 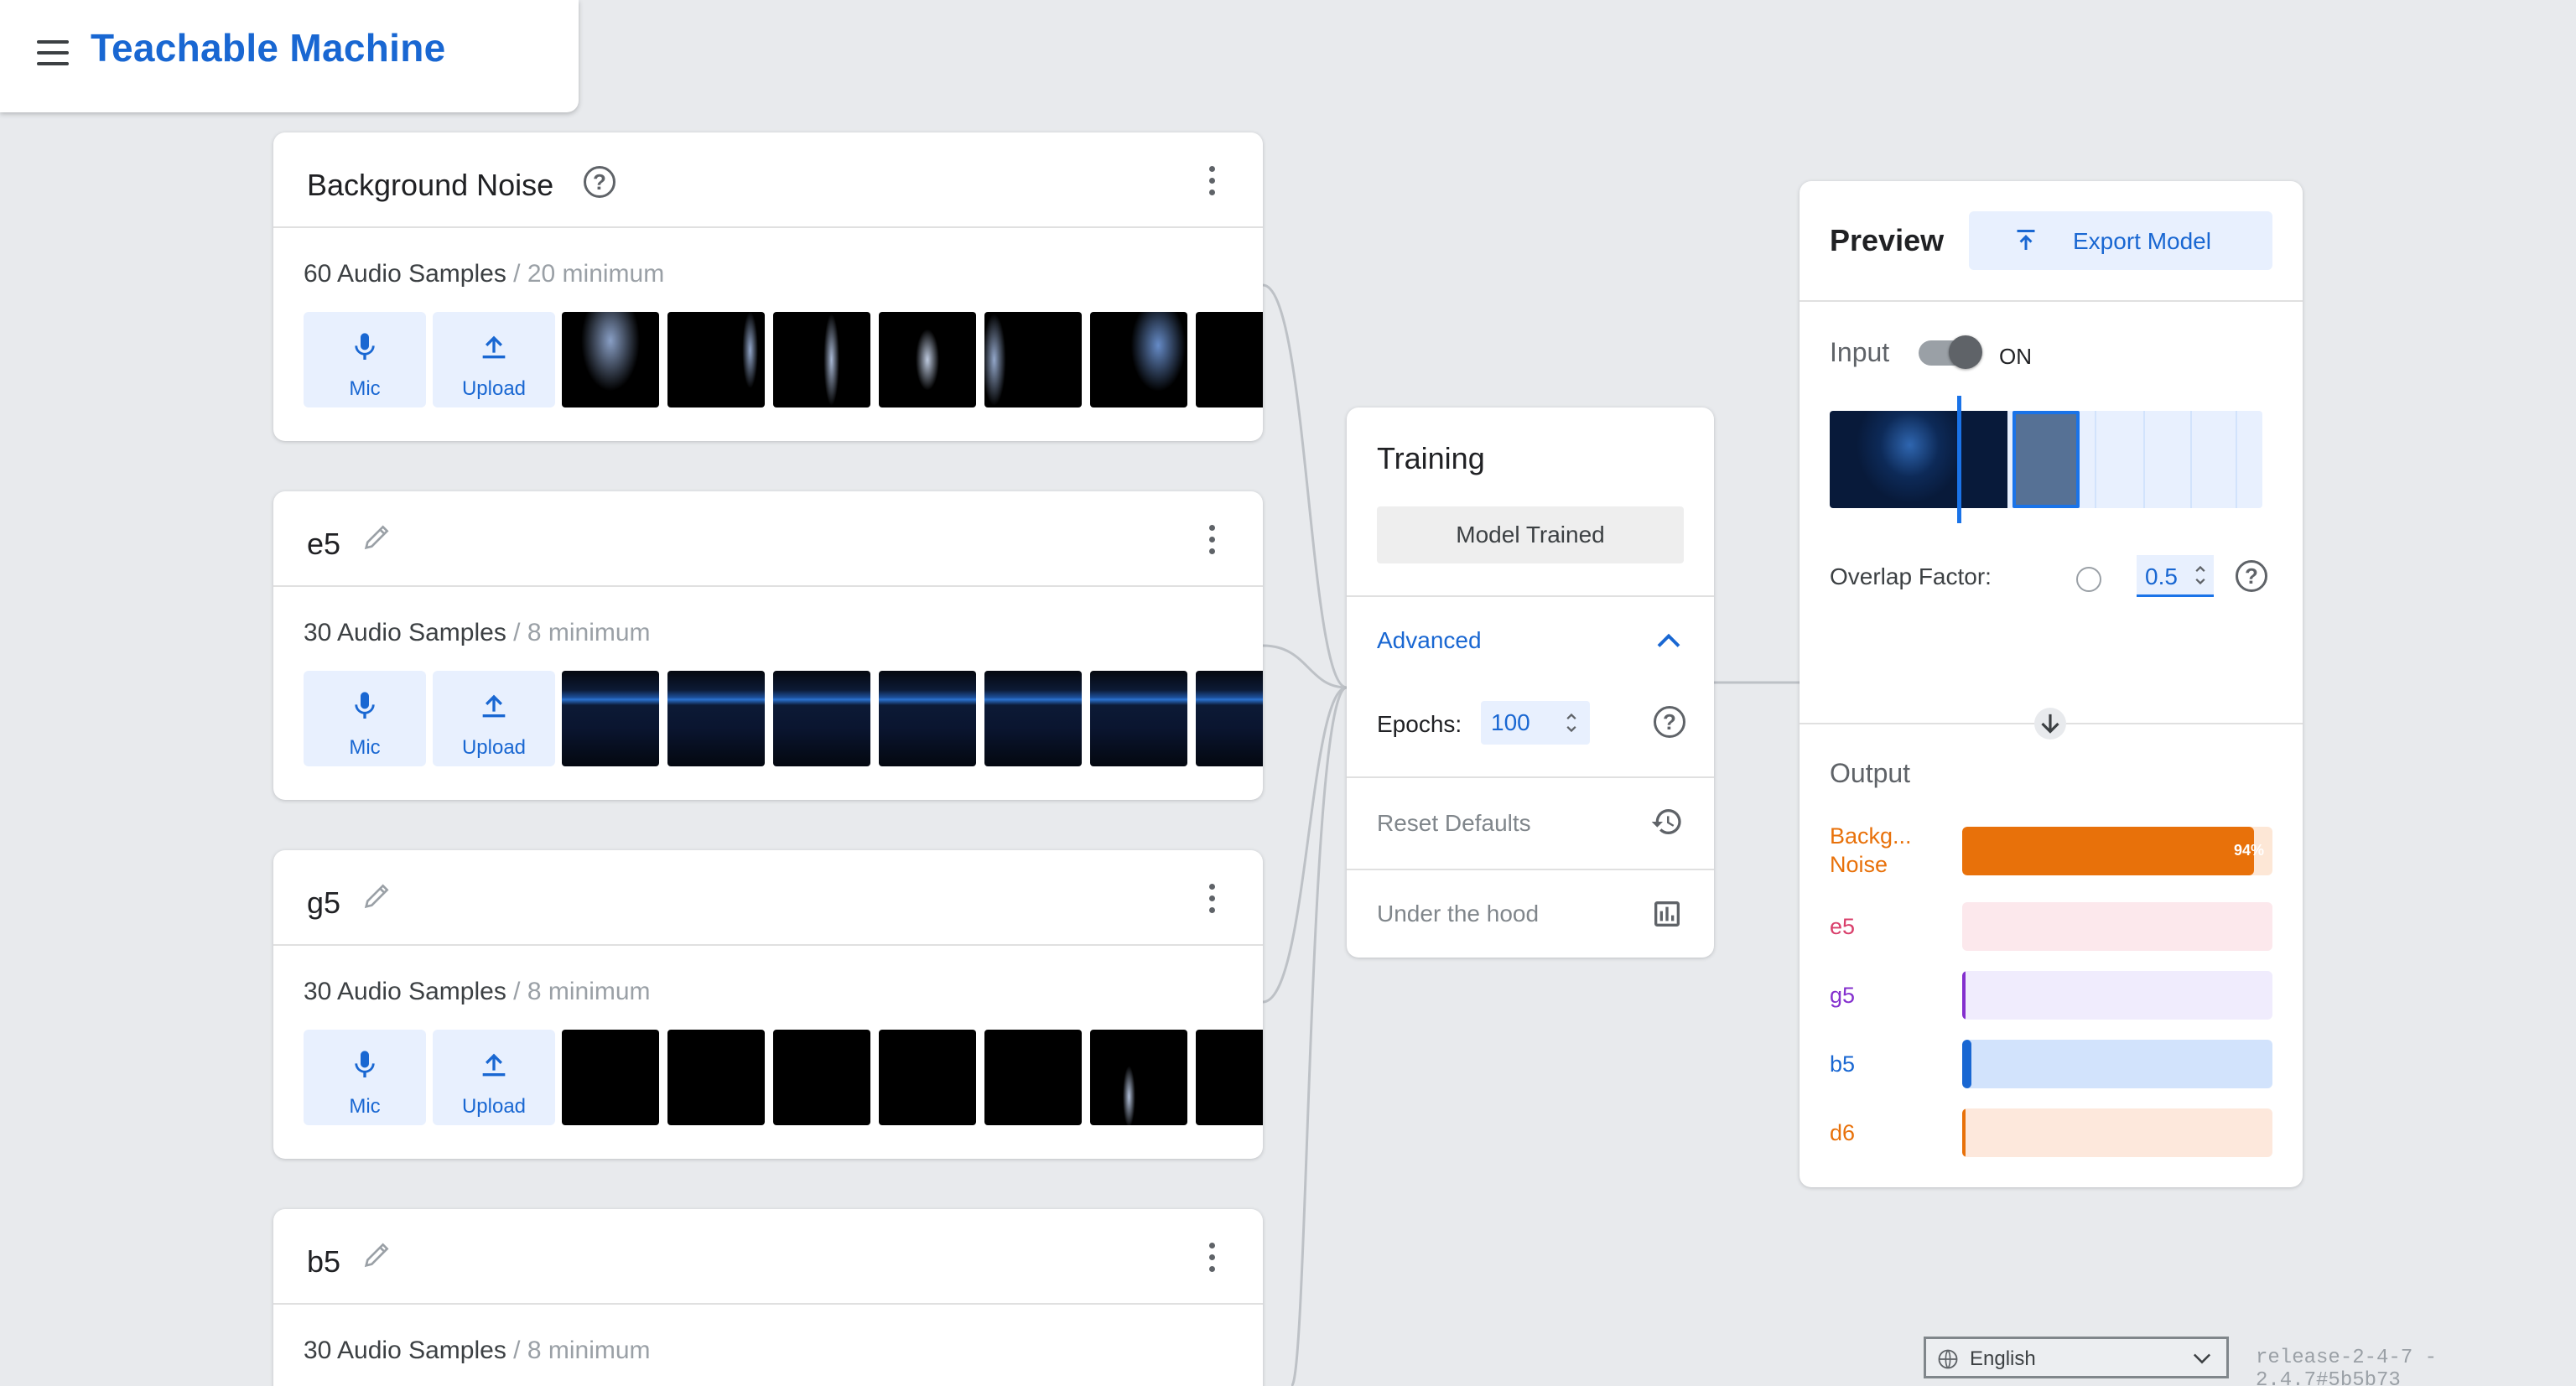 What do you see at coordinates (365, 347) in the screenshot?
I see `mic-icon` at bounding box center [365, 347].